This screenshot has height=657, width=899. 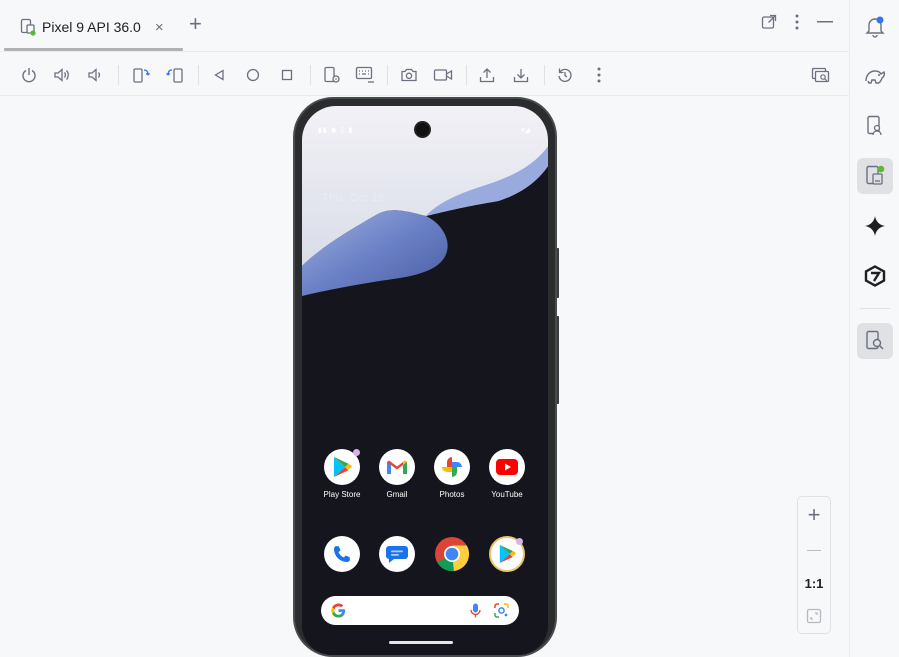 What do you see at coordinates (422, 129) in the screenshot?
I see `front-camera` at bounding box center [422, 129].